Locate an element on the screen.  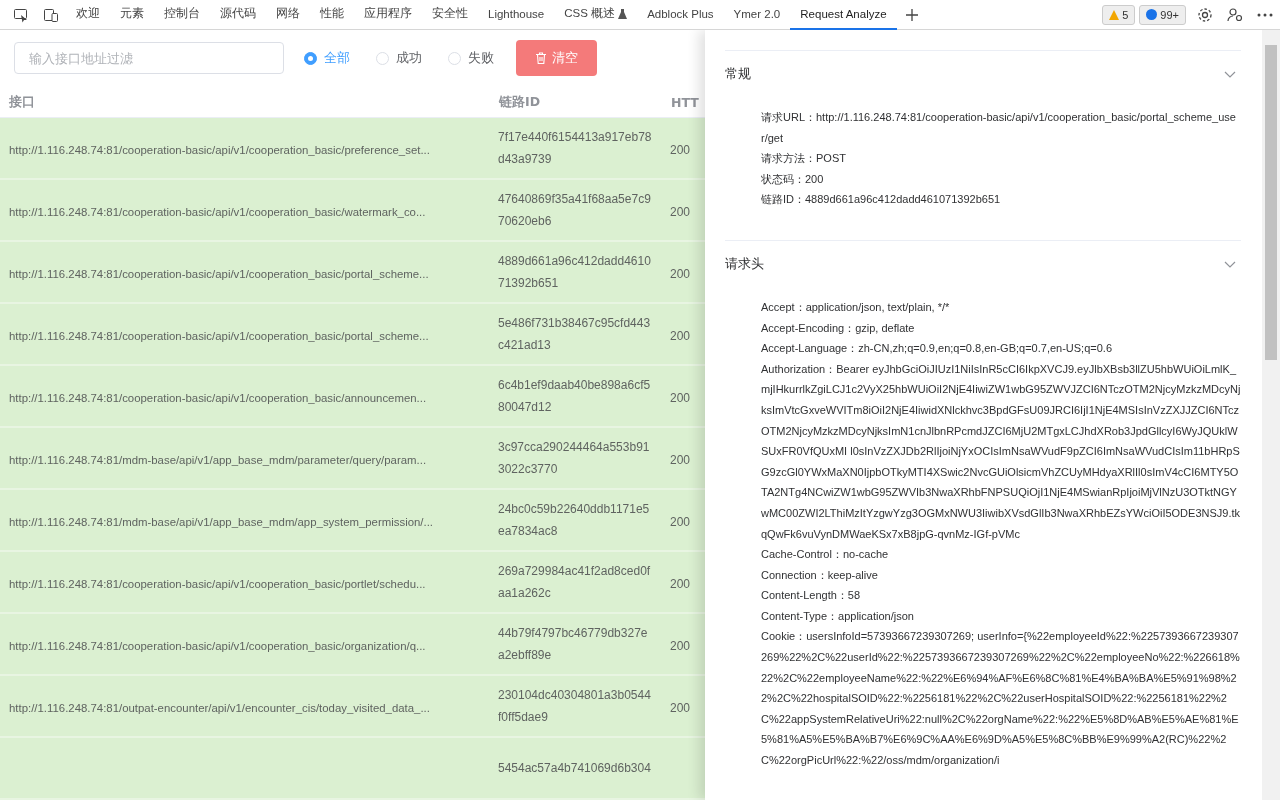
devtools-tab: Ymer 2.0 is located at coordinates (757, 15).